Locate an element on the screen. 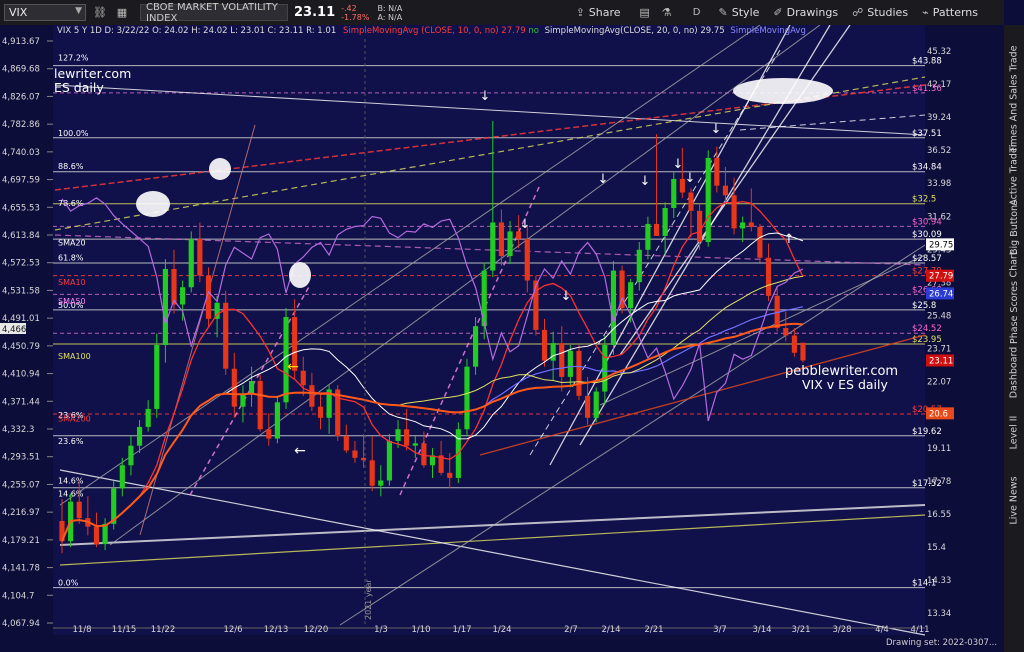 The height and width of the screenshot is (652, 1024). x-axis-tick-label: 1/17 is located at coordinates (461, 630).